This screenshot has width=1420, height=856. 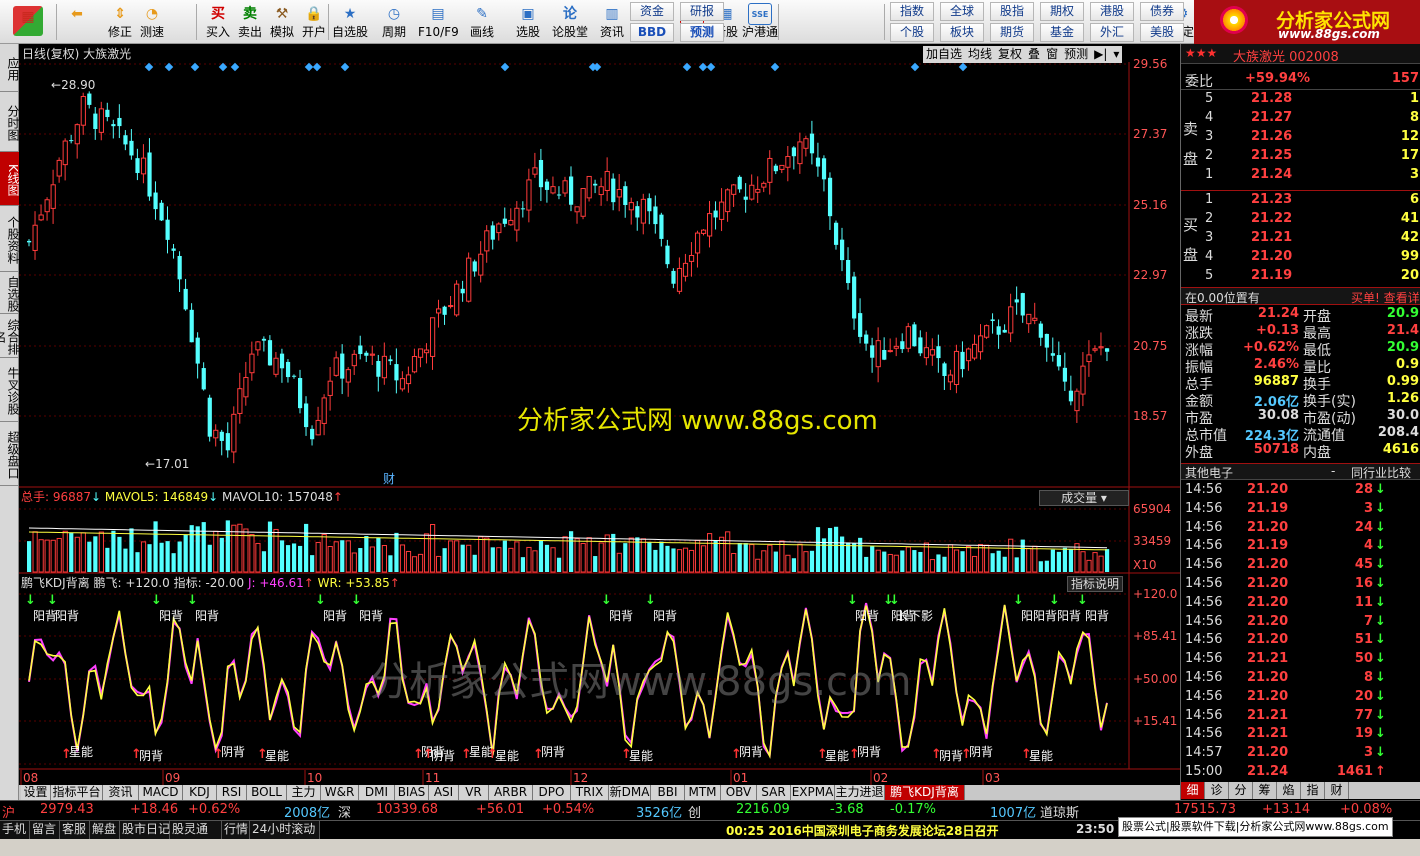 What do you see at coordinates (77, 792) in the screenshot?
I see `indicator-tab-指标平台: 指标平台` at bounding box center [77, 792].